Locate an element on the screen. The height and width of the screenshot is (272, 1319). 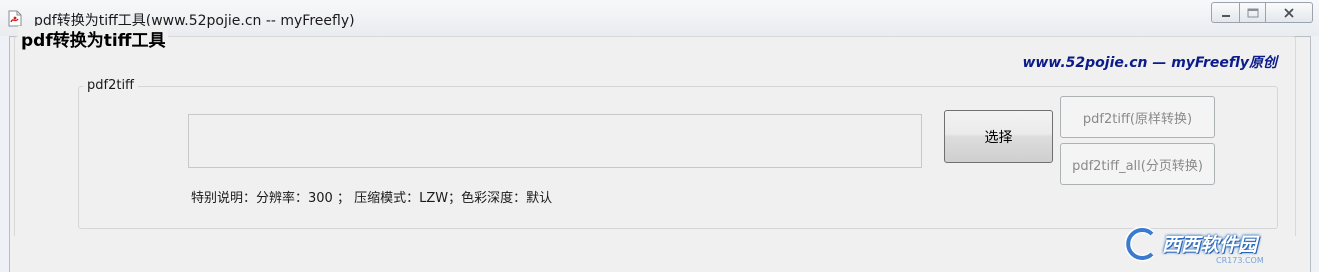
pdf2tiff-group-title: pdf2tiff is located at coordinates (111, 85).